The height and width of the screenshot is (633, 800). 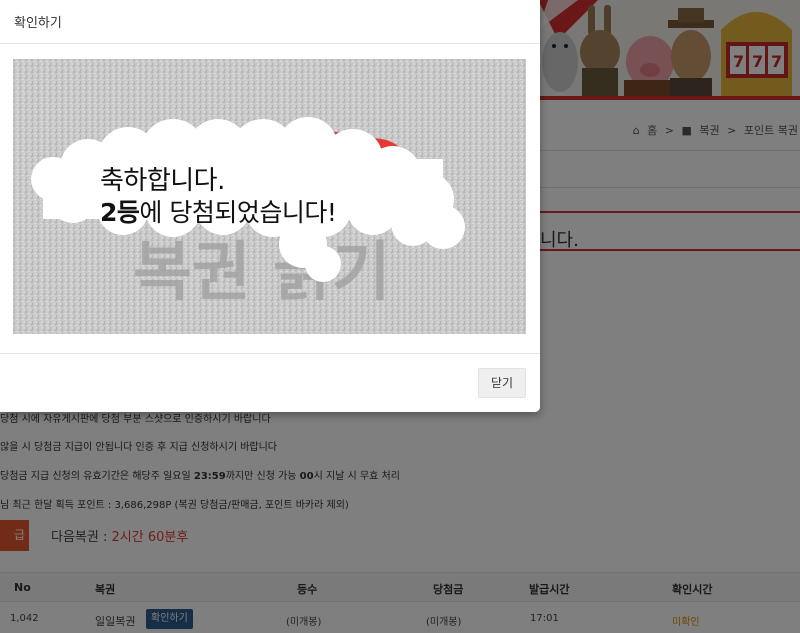 I want to click on result-text: 2등에 당첨되었습니다!, so click(x=218, y=212).